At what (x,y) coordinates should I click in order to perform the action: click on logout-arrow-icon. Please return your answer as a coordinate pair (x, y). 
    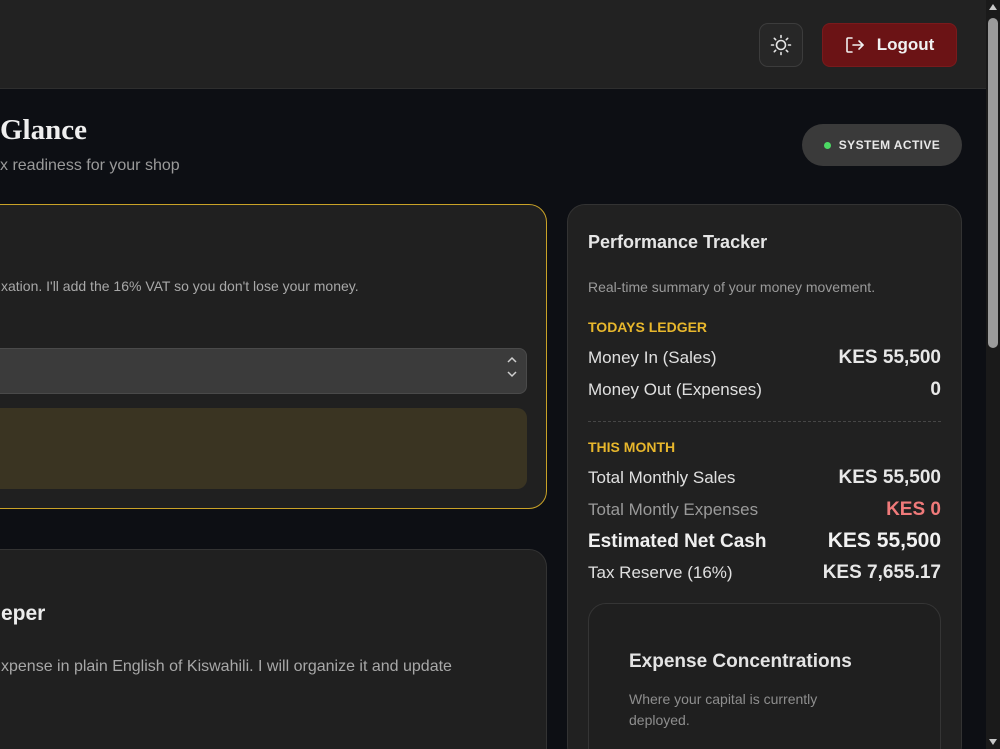
    Looking at the image, I should click on (854, 45).